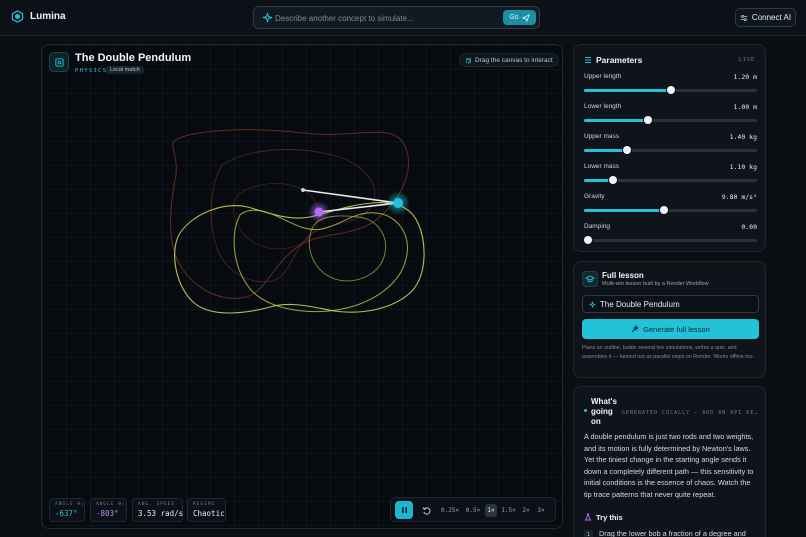 This screenshot has height=537, width=806. Describe the element at coordinates (519, 17) in the screenshot. I see `go-button: Go` at that location.